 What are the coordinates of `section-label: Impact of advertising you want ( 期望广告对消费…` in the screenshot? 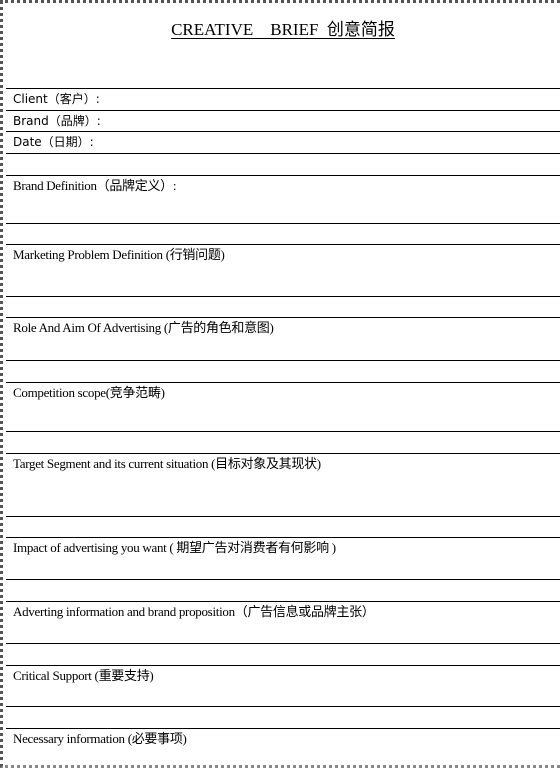 It's located at (174, 547).